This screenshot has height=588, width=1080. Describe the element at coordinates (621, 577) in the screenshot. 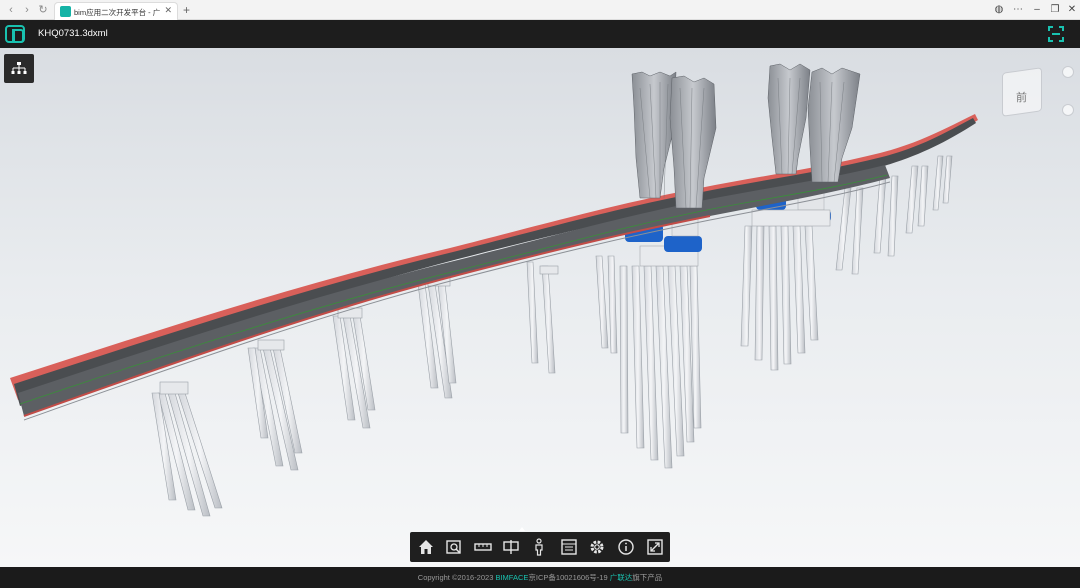

I see `footer-company-link: 广联达` at that location.